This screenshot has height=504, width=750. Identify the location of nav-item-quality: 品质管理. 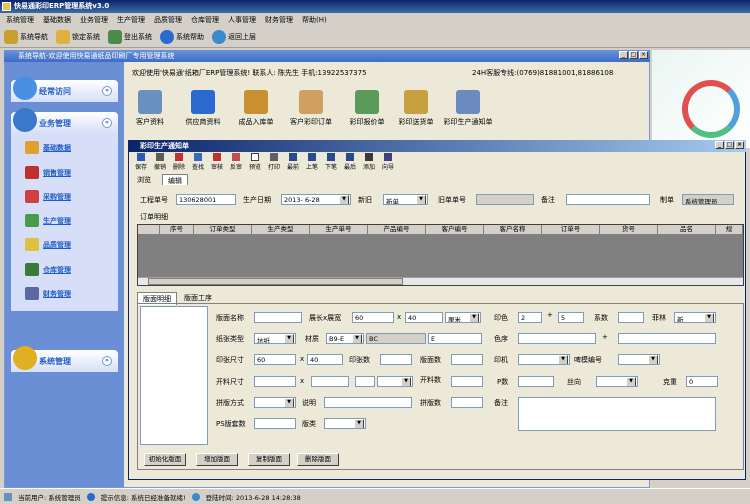
(48, 244).